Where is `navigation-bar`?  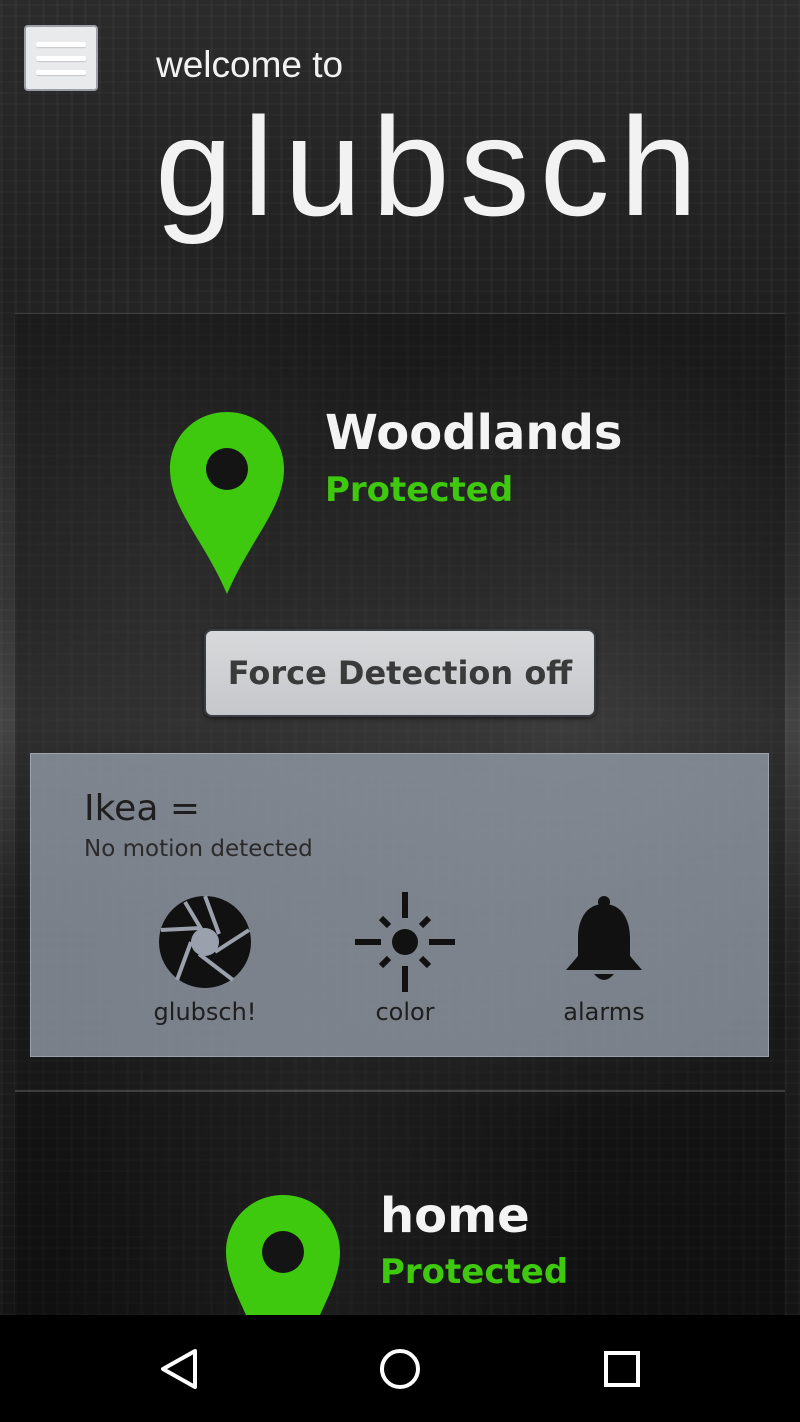
navigation-bar is located at coordinates (400, 1368).